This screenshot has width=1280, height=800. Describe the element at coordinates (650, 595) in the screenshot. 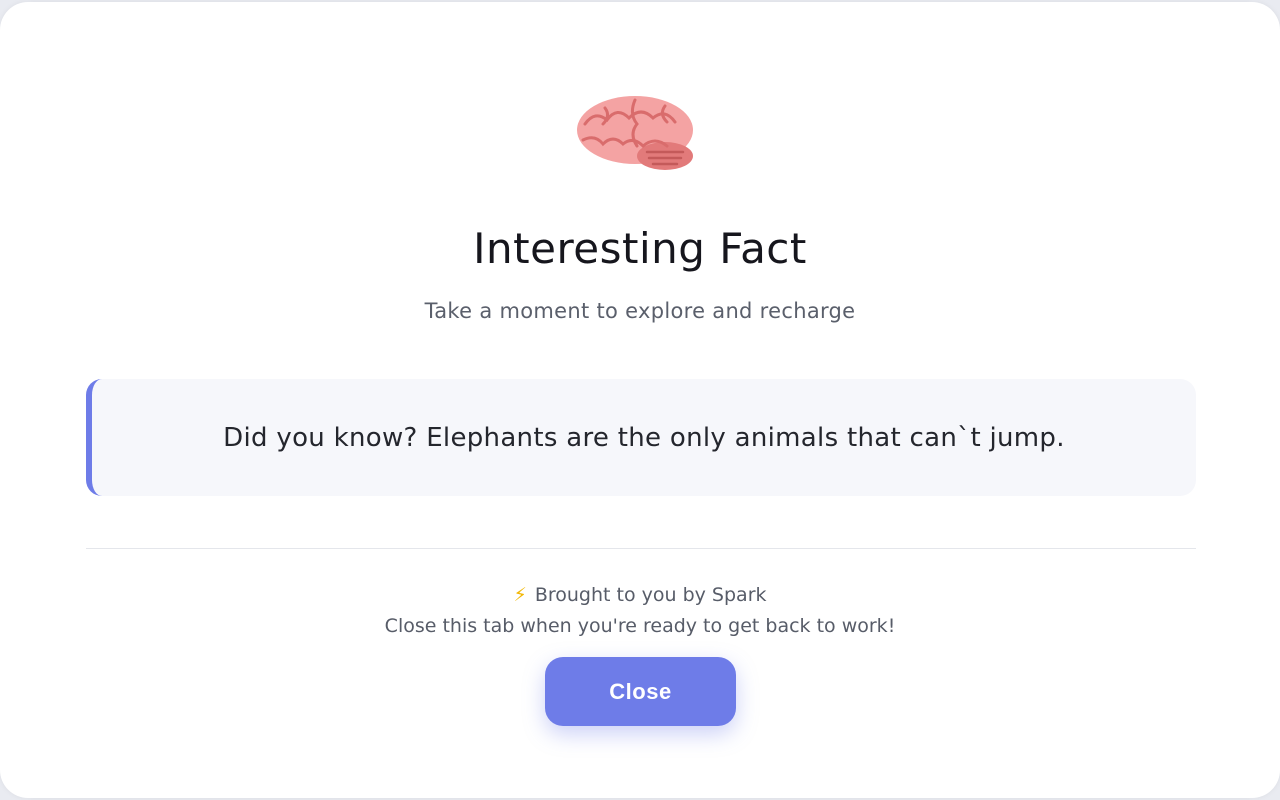

I see `credit-text: Brought to you by Spark` at that location.